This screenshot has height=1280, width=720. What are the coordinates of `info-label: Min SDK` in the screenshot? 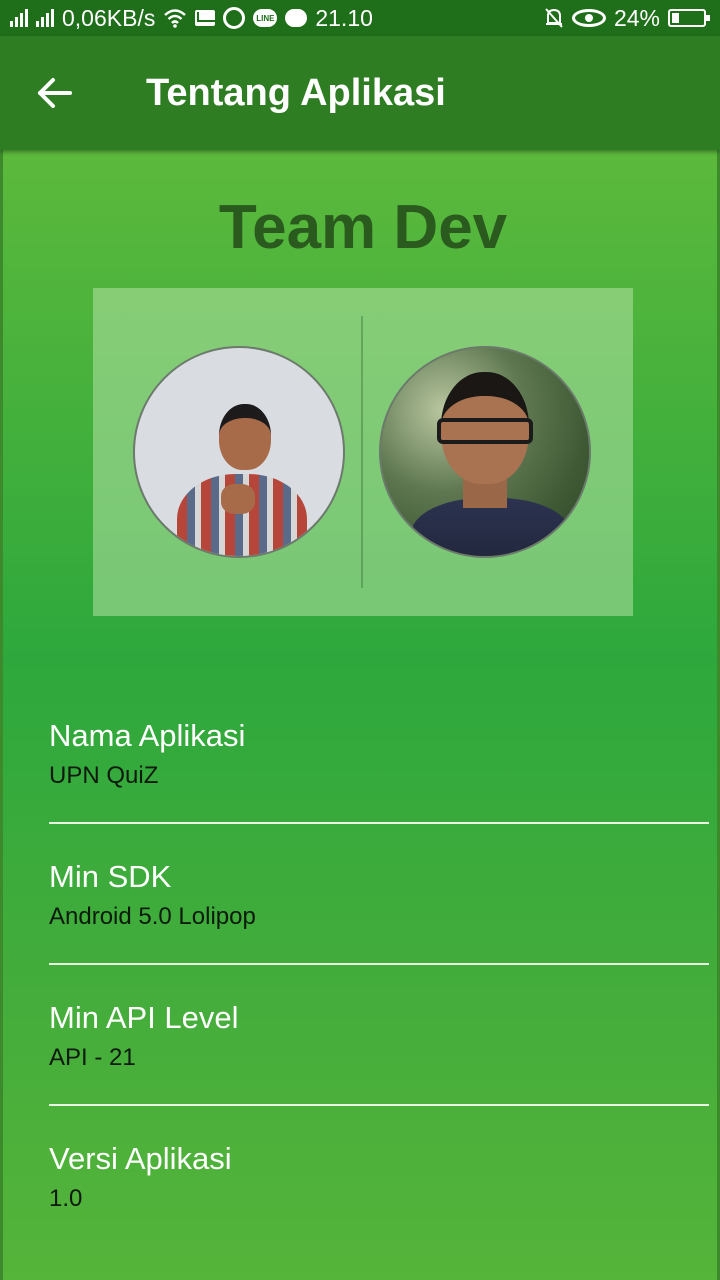 It's located at (110, 876).